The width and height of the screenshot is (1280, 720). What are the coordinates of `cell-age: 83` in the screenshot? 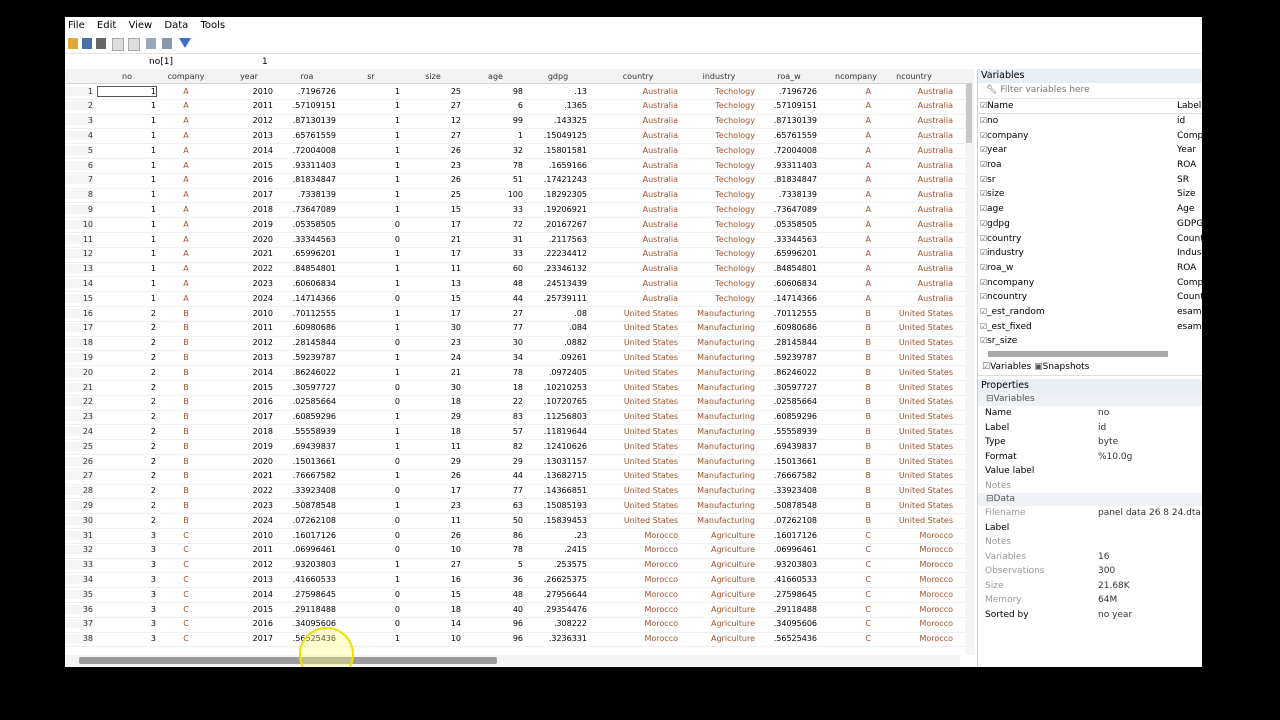 It's located at (495, 416).